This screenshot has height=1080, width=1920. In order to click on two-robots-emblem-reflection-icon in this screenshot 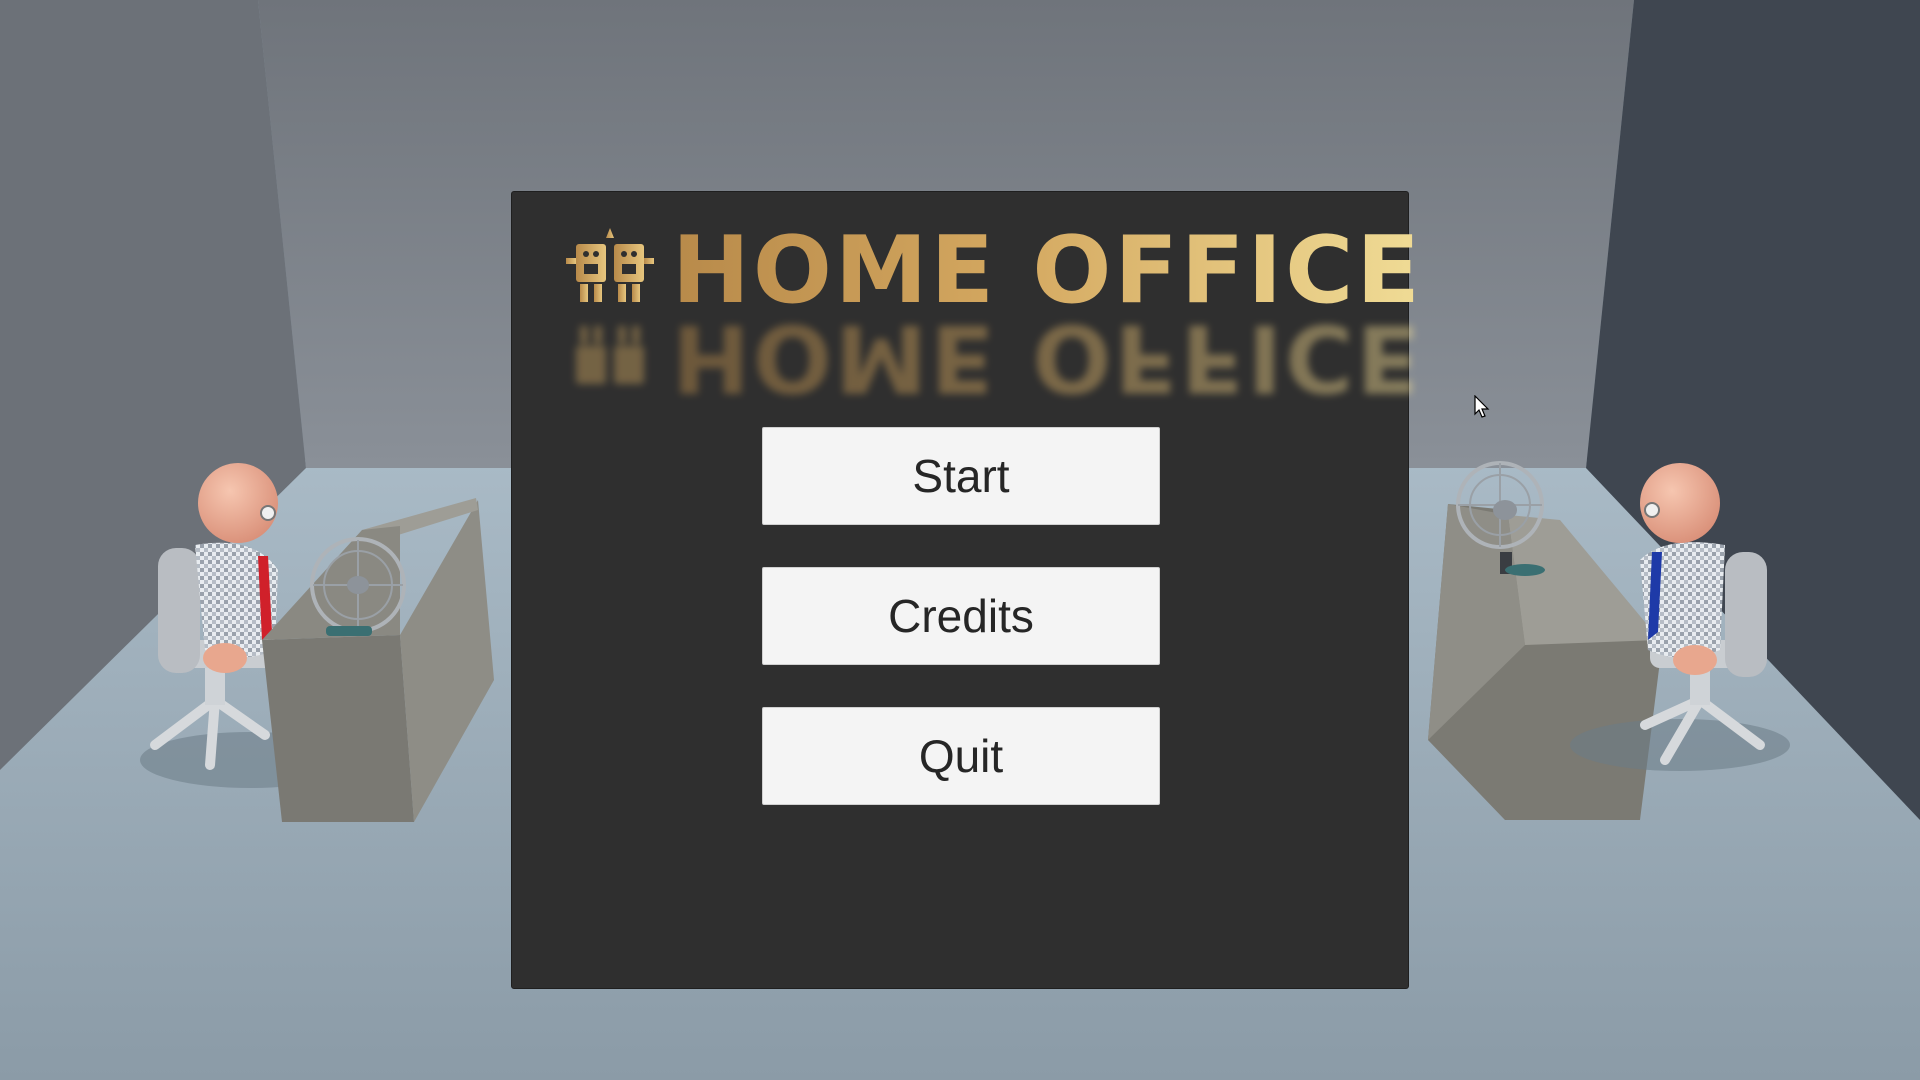, I will do `click(610, 355)`.